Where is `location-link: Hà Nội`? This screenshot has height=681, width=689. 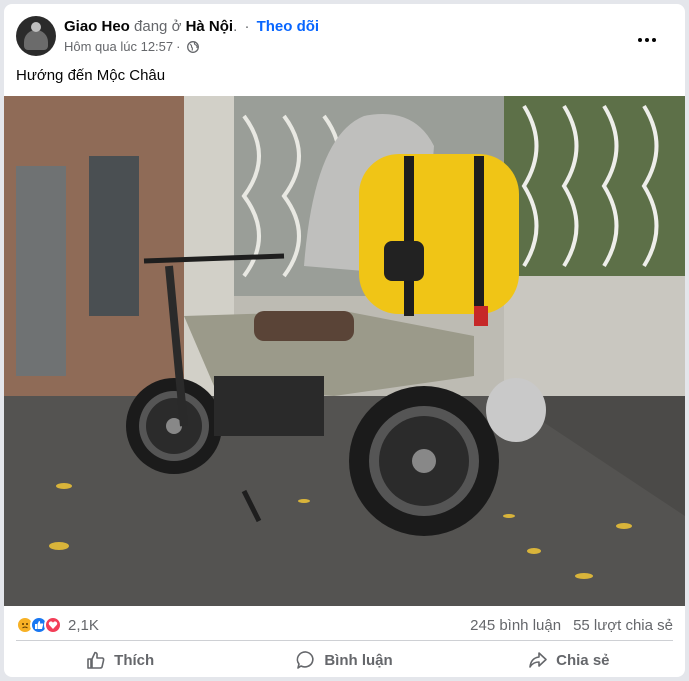 location-link: Hà Nội is located at coordinates (210, 26).